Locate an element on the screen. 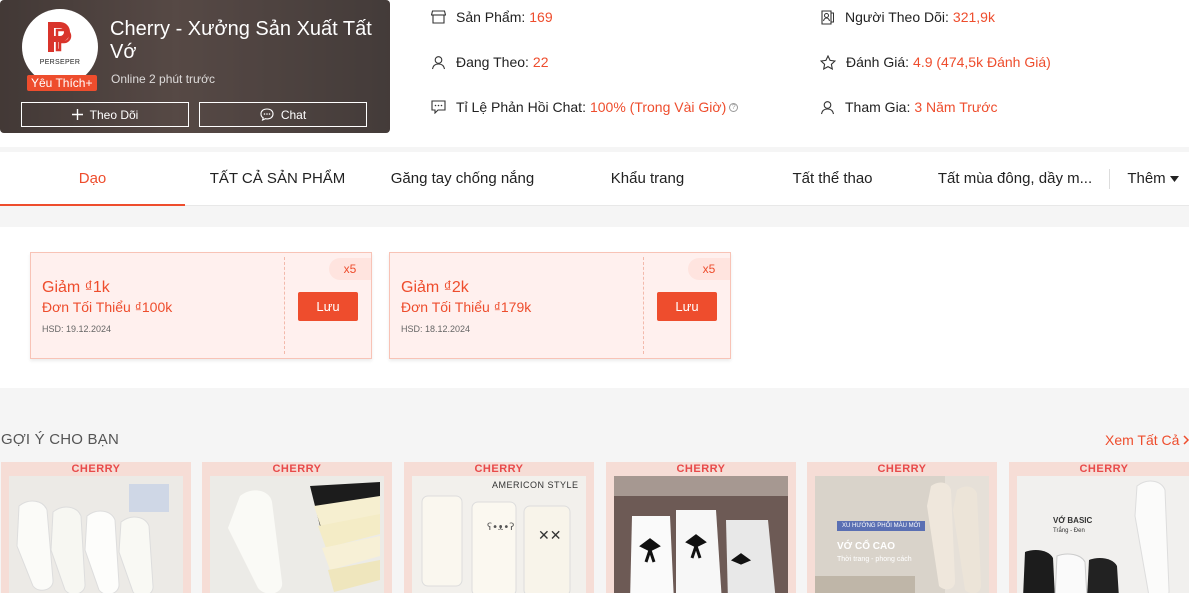 The width and height of the screenshot is (1189, 593). voucher-expiry: HSD: 19.12.2024 is located at coordinates (77, 329).